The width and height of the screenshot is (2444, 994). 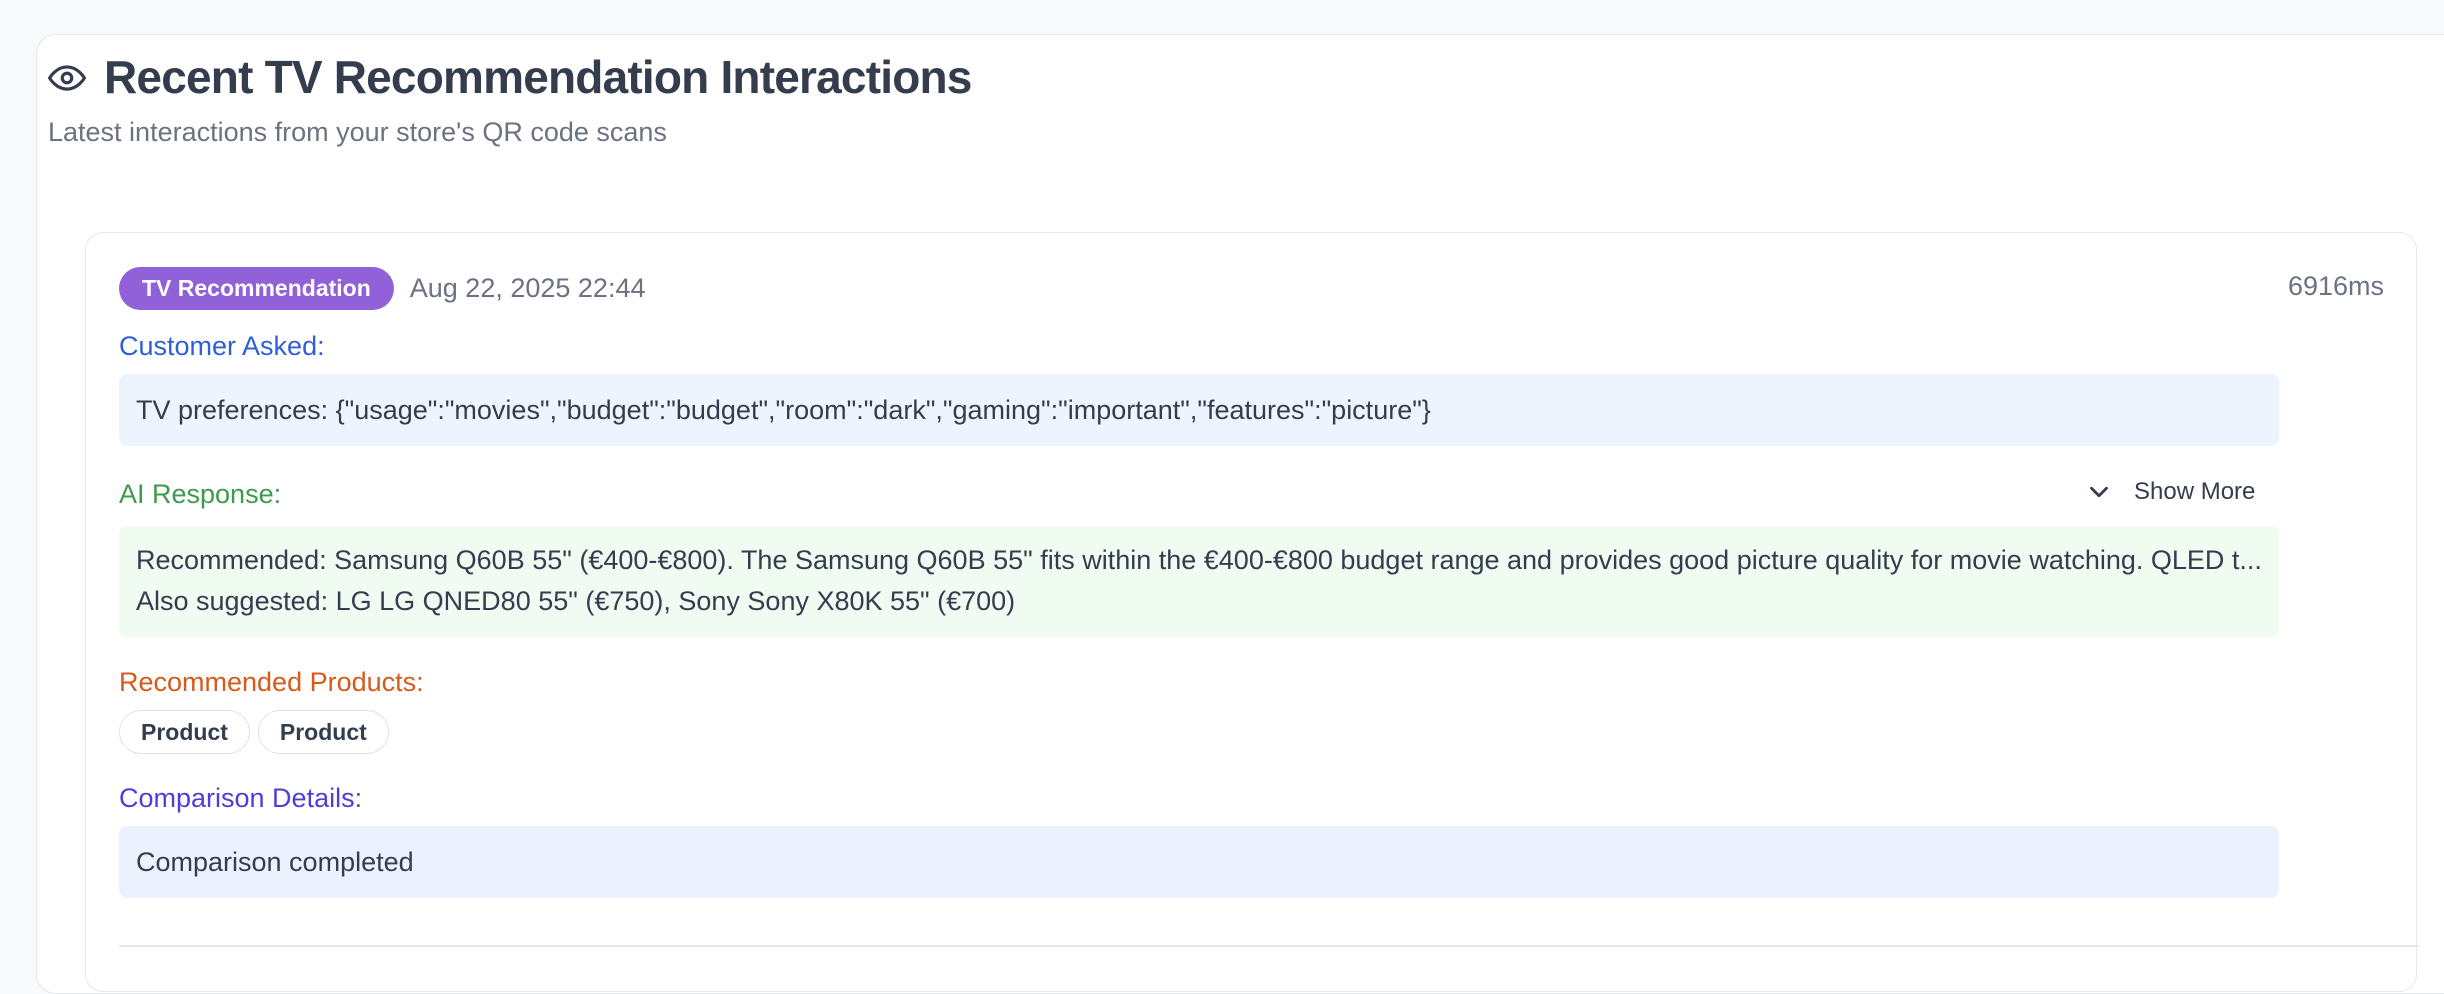 What do you see at coordinates (538, 77) in the screenshot?
I see `page-title: Recent TV Recommendation Interactions` at bounding box center [538, 77].